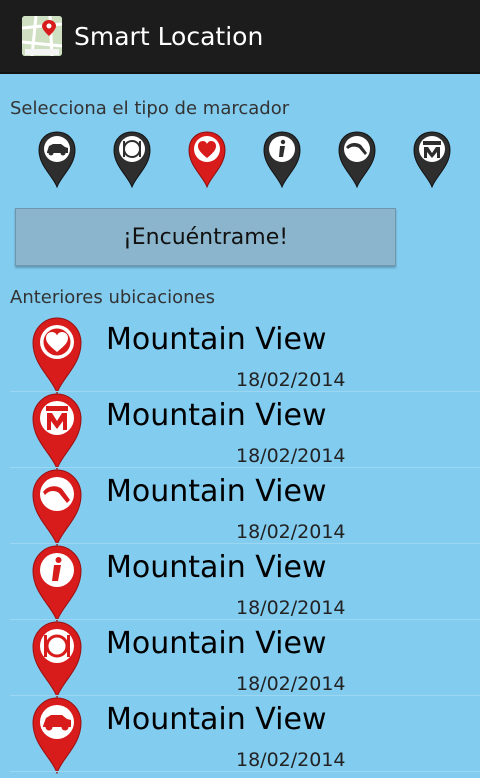 This screenshot has width=480, height=778. What do you see at coordinates (207, 159) in the screenshot?
I see `heart-marker-icon` at bounding box center [207, 159].